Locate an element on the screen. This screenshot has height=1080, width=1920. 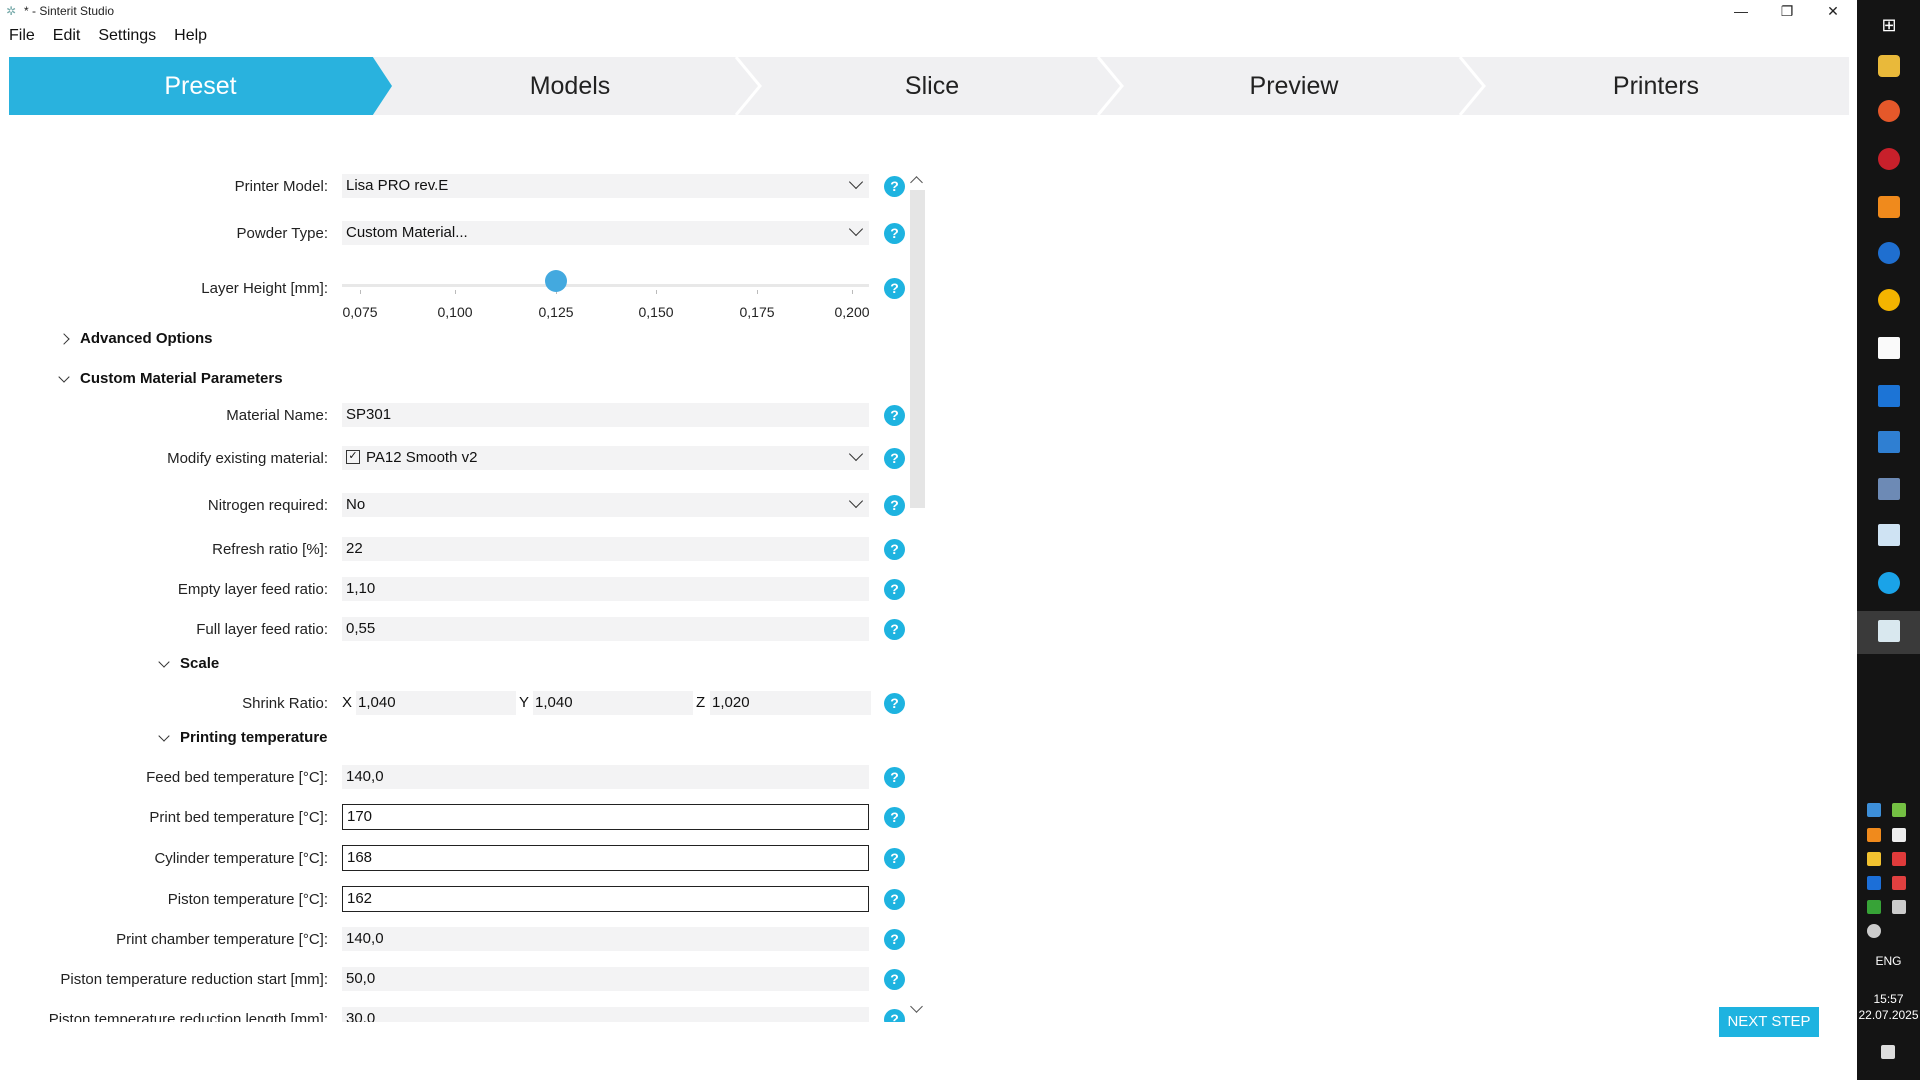
modify-existing-checkbox: ✓ is located at coordinates (353, 457).